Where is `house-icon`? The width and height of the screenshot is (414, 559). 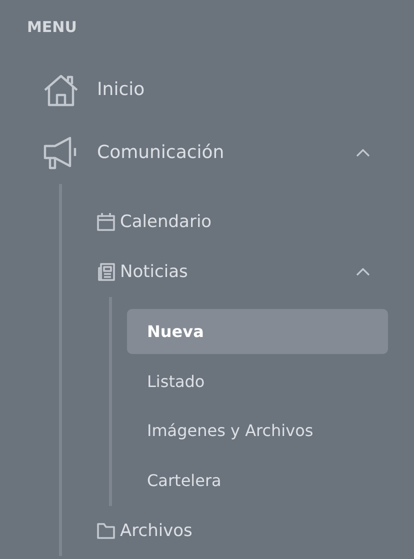
house-icon is located at coordinates (61, 89).